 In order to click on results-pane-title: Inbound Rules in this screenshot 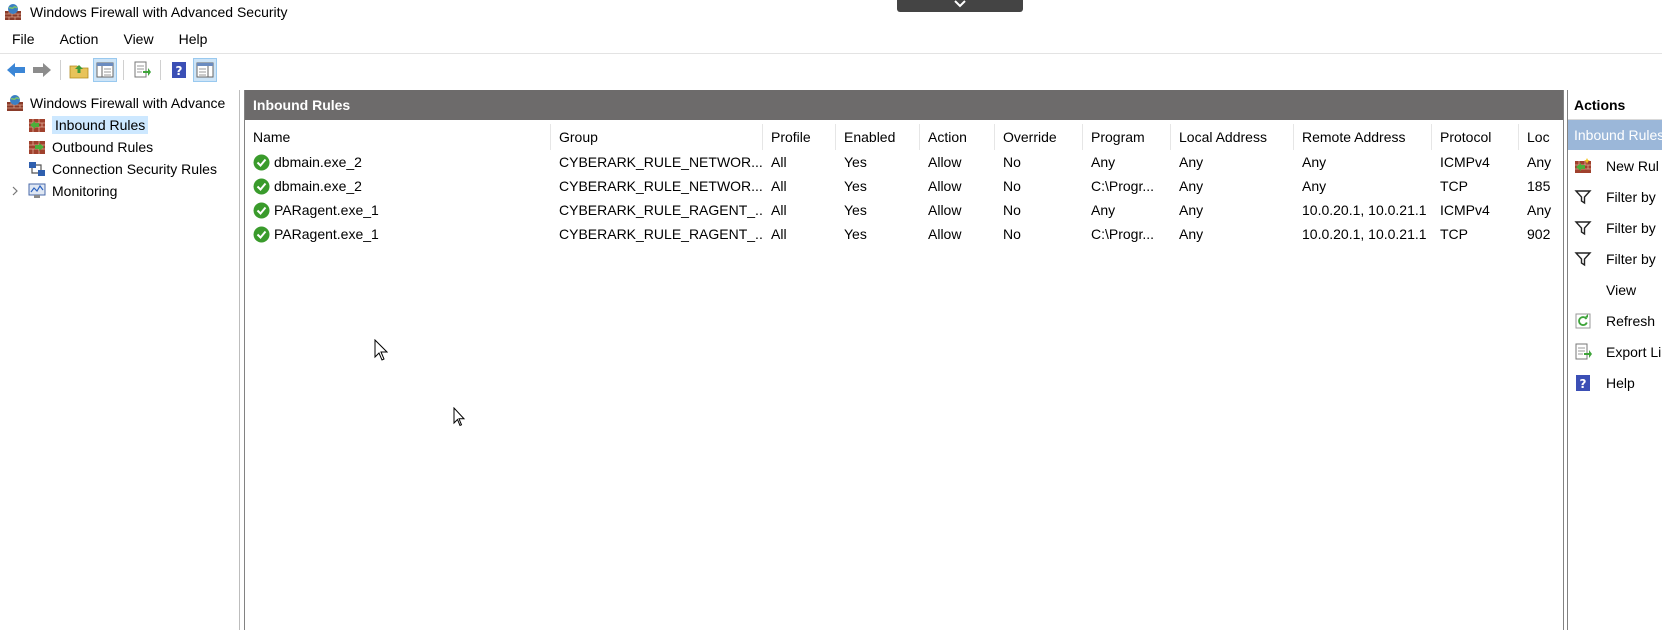, I will do `click(302, 105)`.